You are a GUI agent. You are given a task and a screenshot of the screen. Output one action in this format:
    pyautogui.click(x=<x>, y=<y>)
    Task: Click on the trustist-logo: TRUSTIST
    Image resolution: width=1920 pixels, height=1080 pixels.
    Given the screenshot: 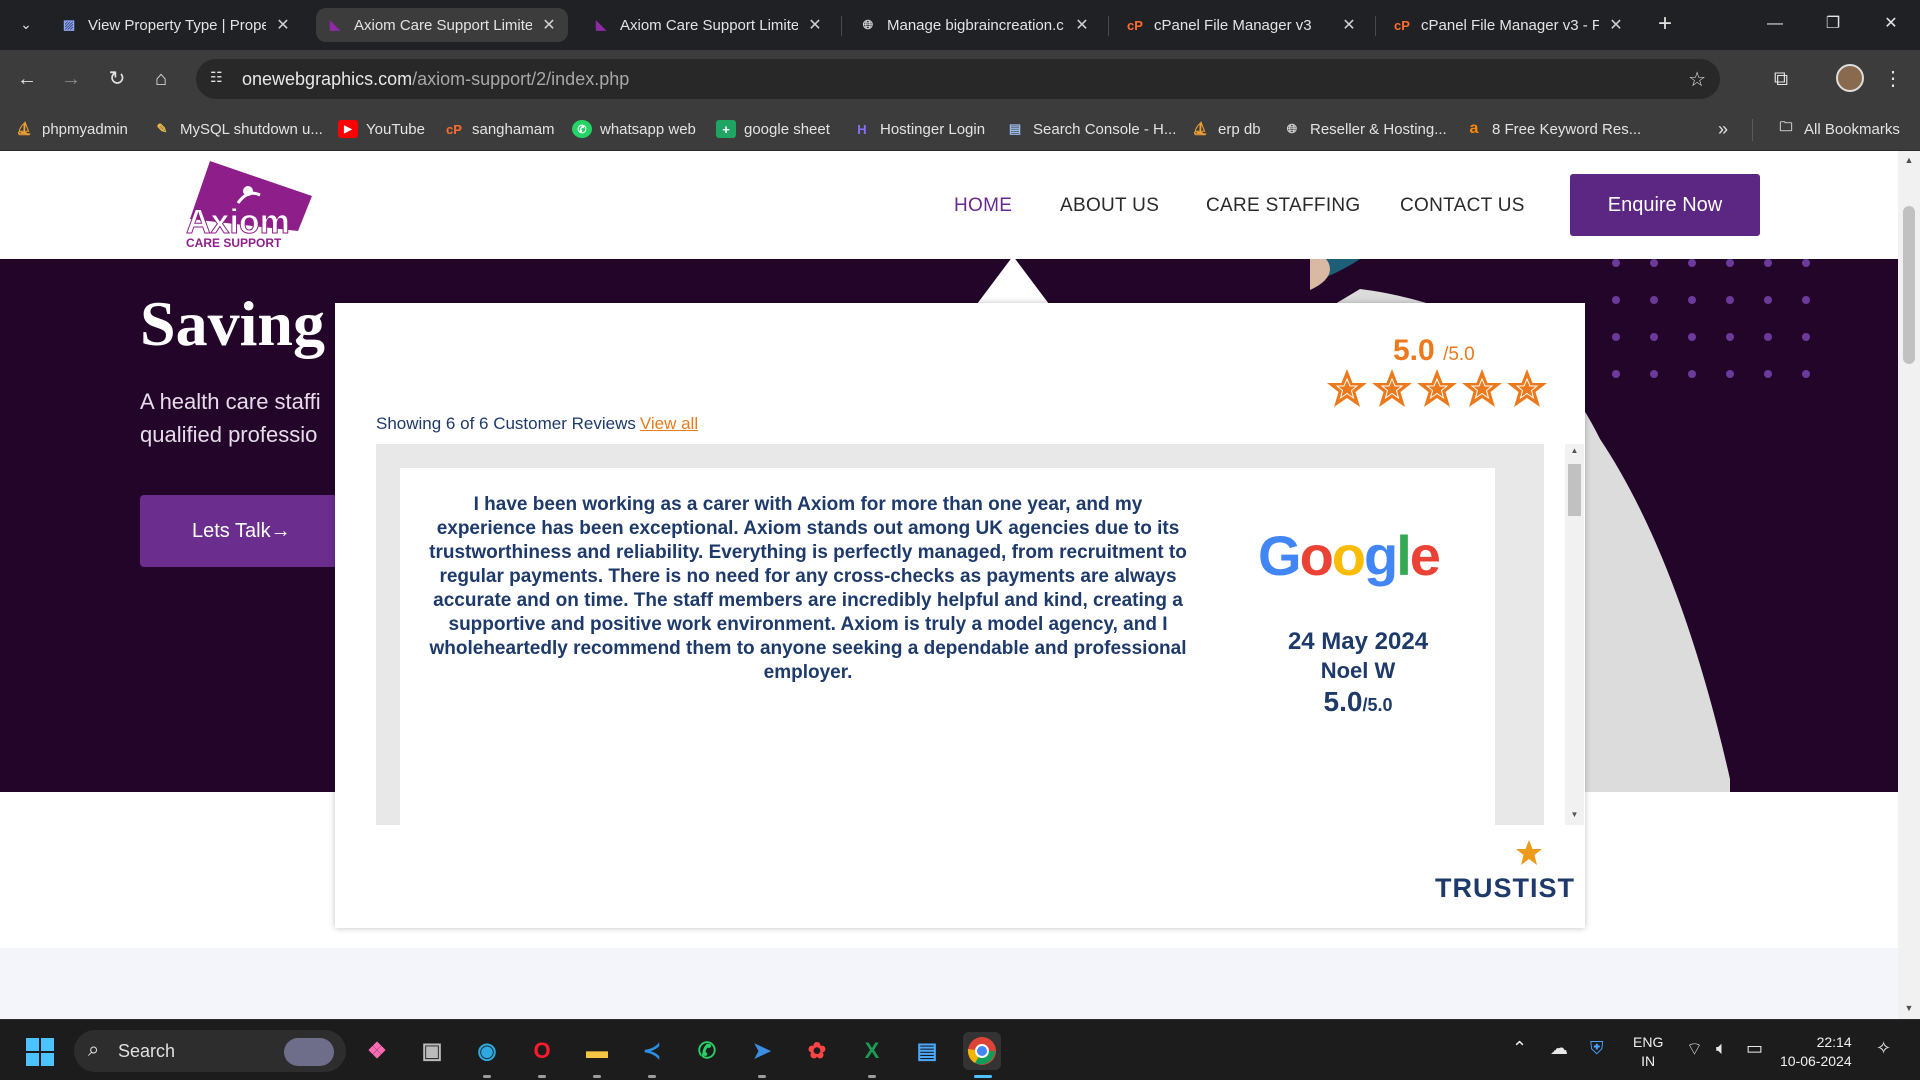 What is the action you would take?
    pyautogui.click(x=1505, y=888)
    